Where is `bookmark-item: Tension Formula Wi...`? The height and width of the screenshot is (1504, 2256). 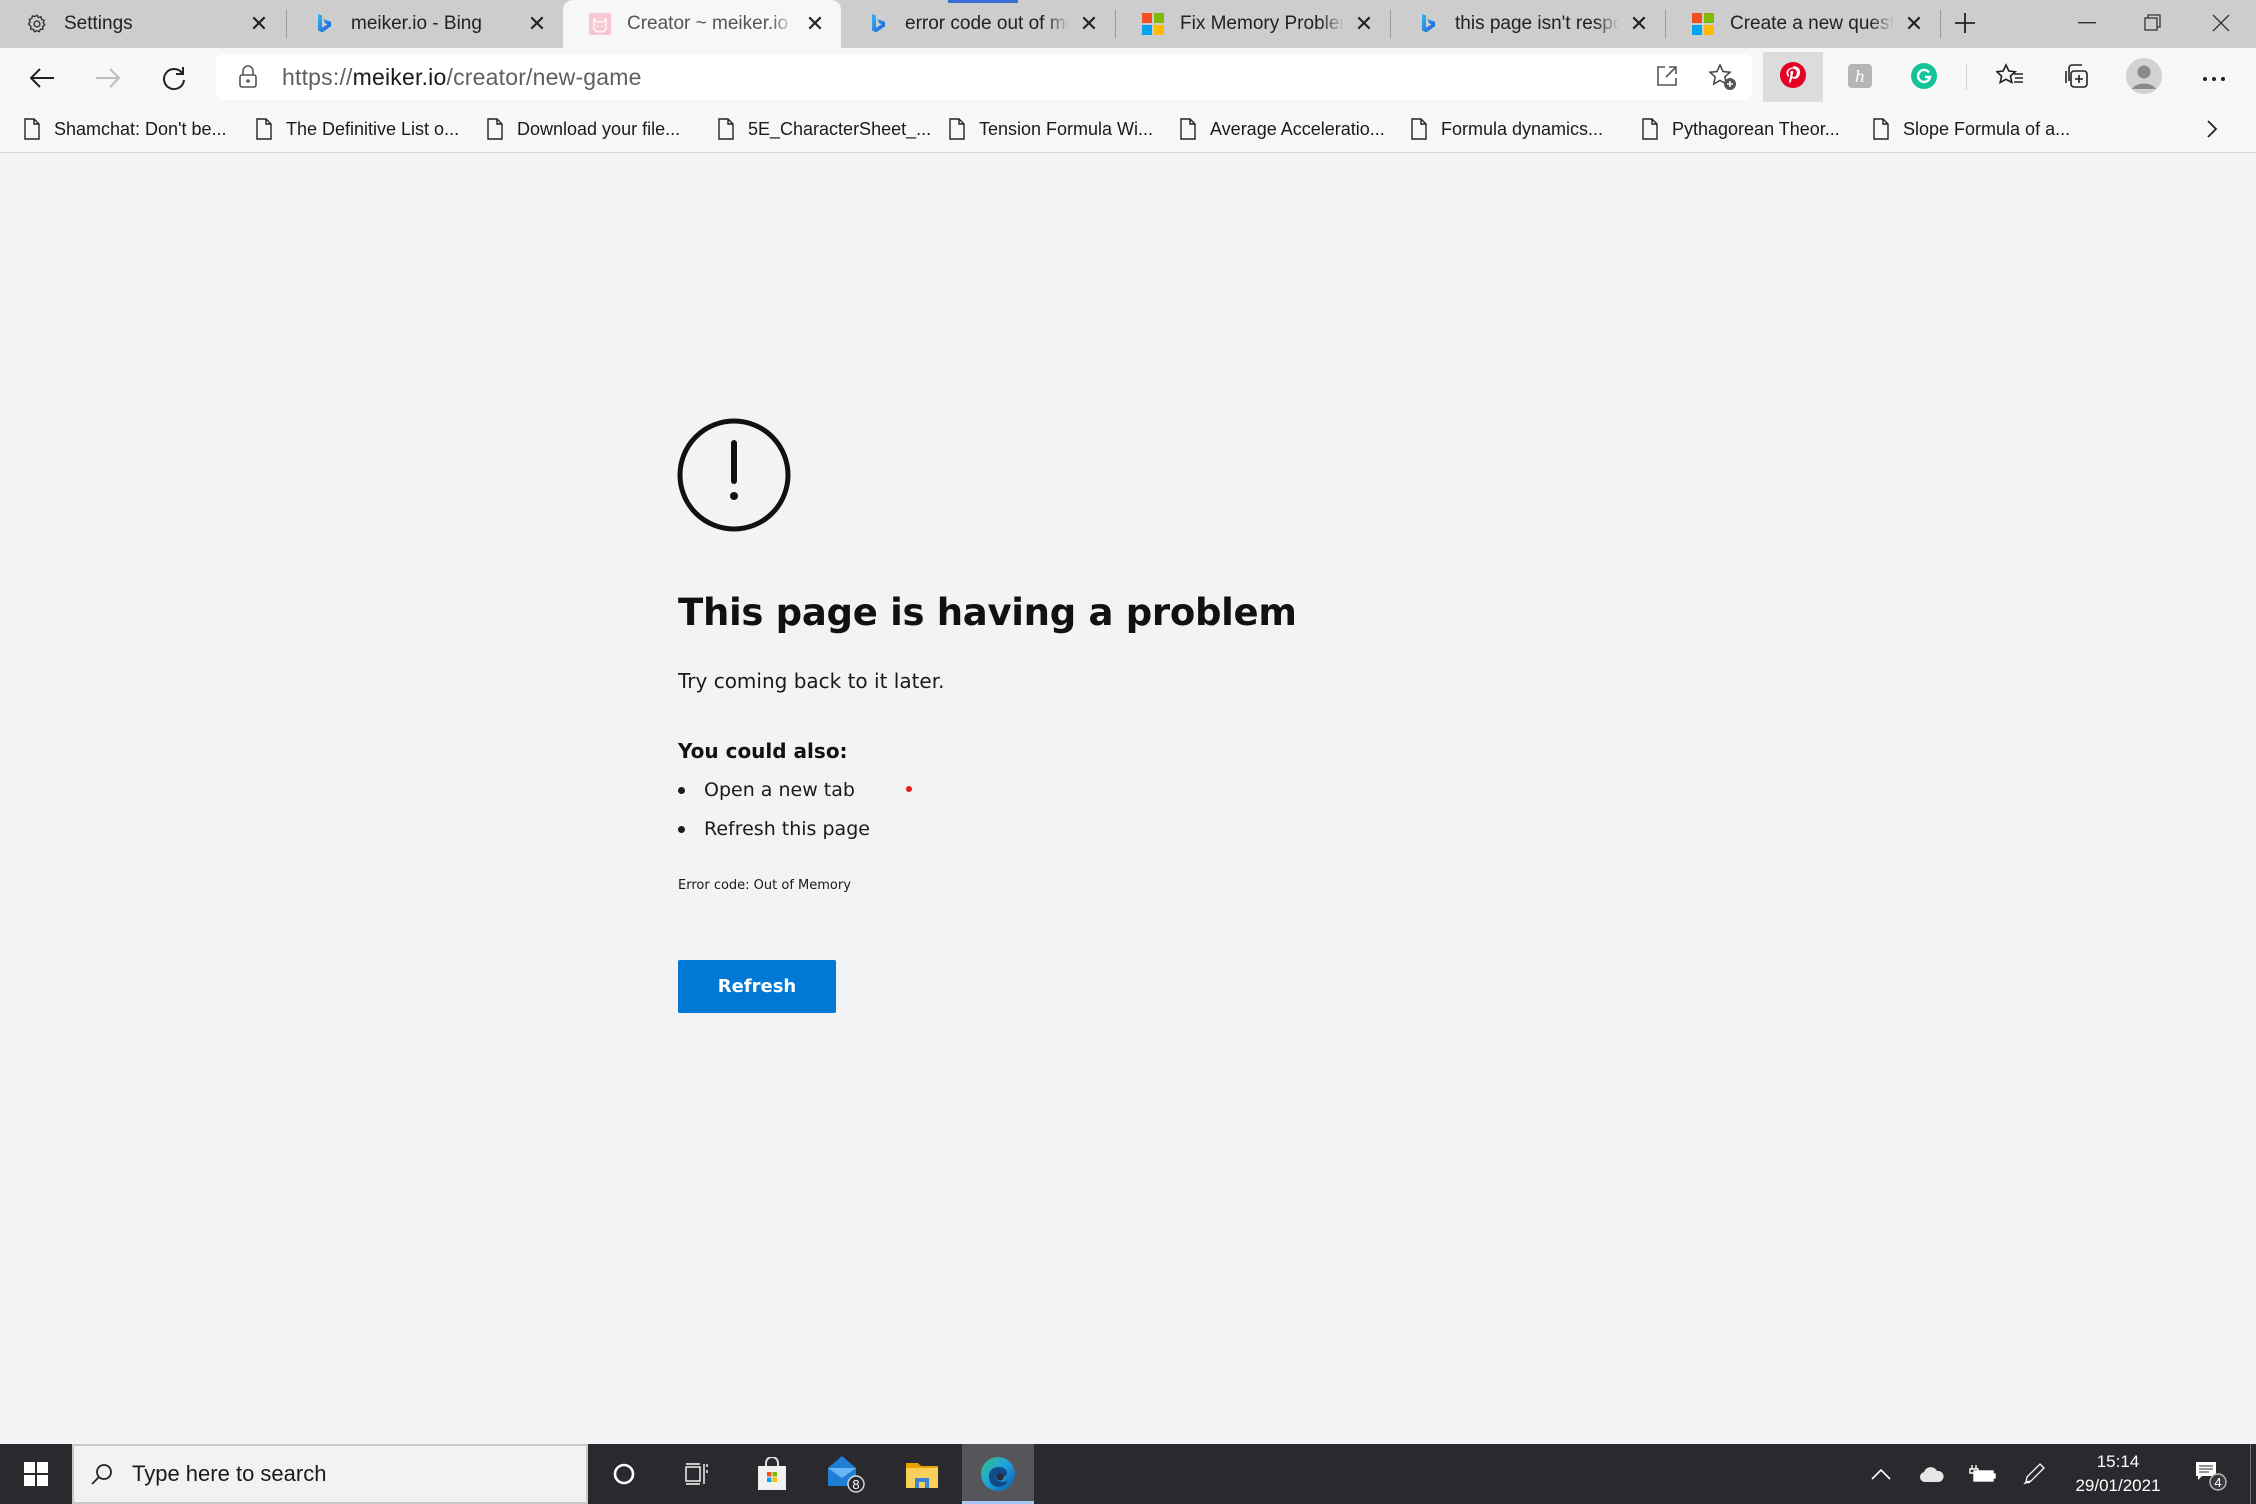
bookmark-item: Tension Formula Wi... is located at coordinates (1051, 129).